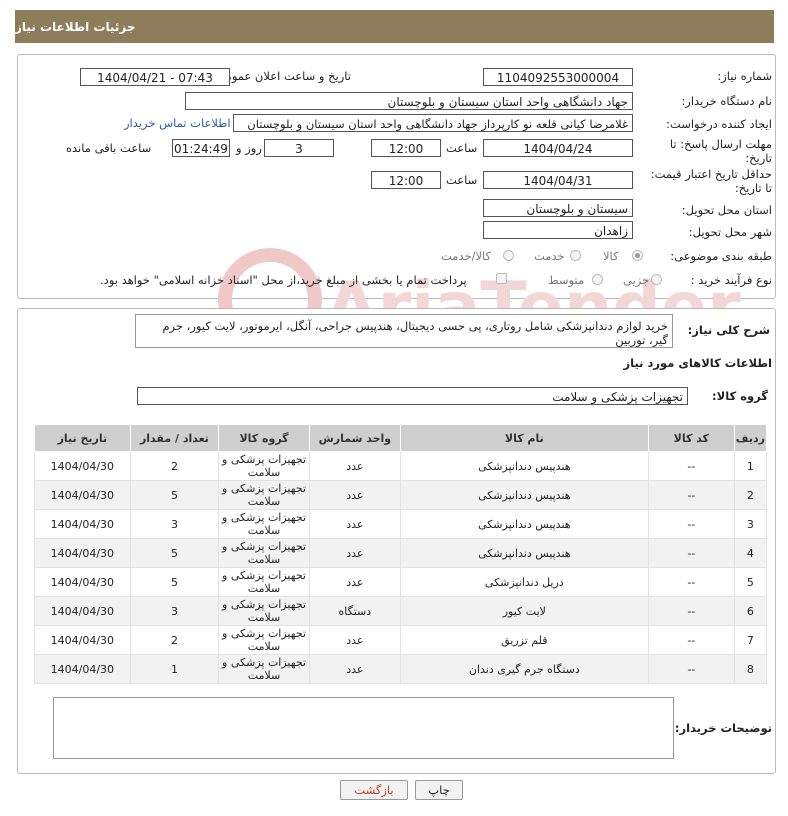 The image size is (788, 816). Describe the element at coordinates (264, 438) in the screenshot. I see `col-group: گروه کالا` at that location.